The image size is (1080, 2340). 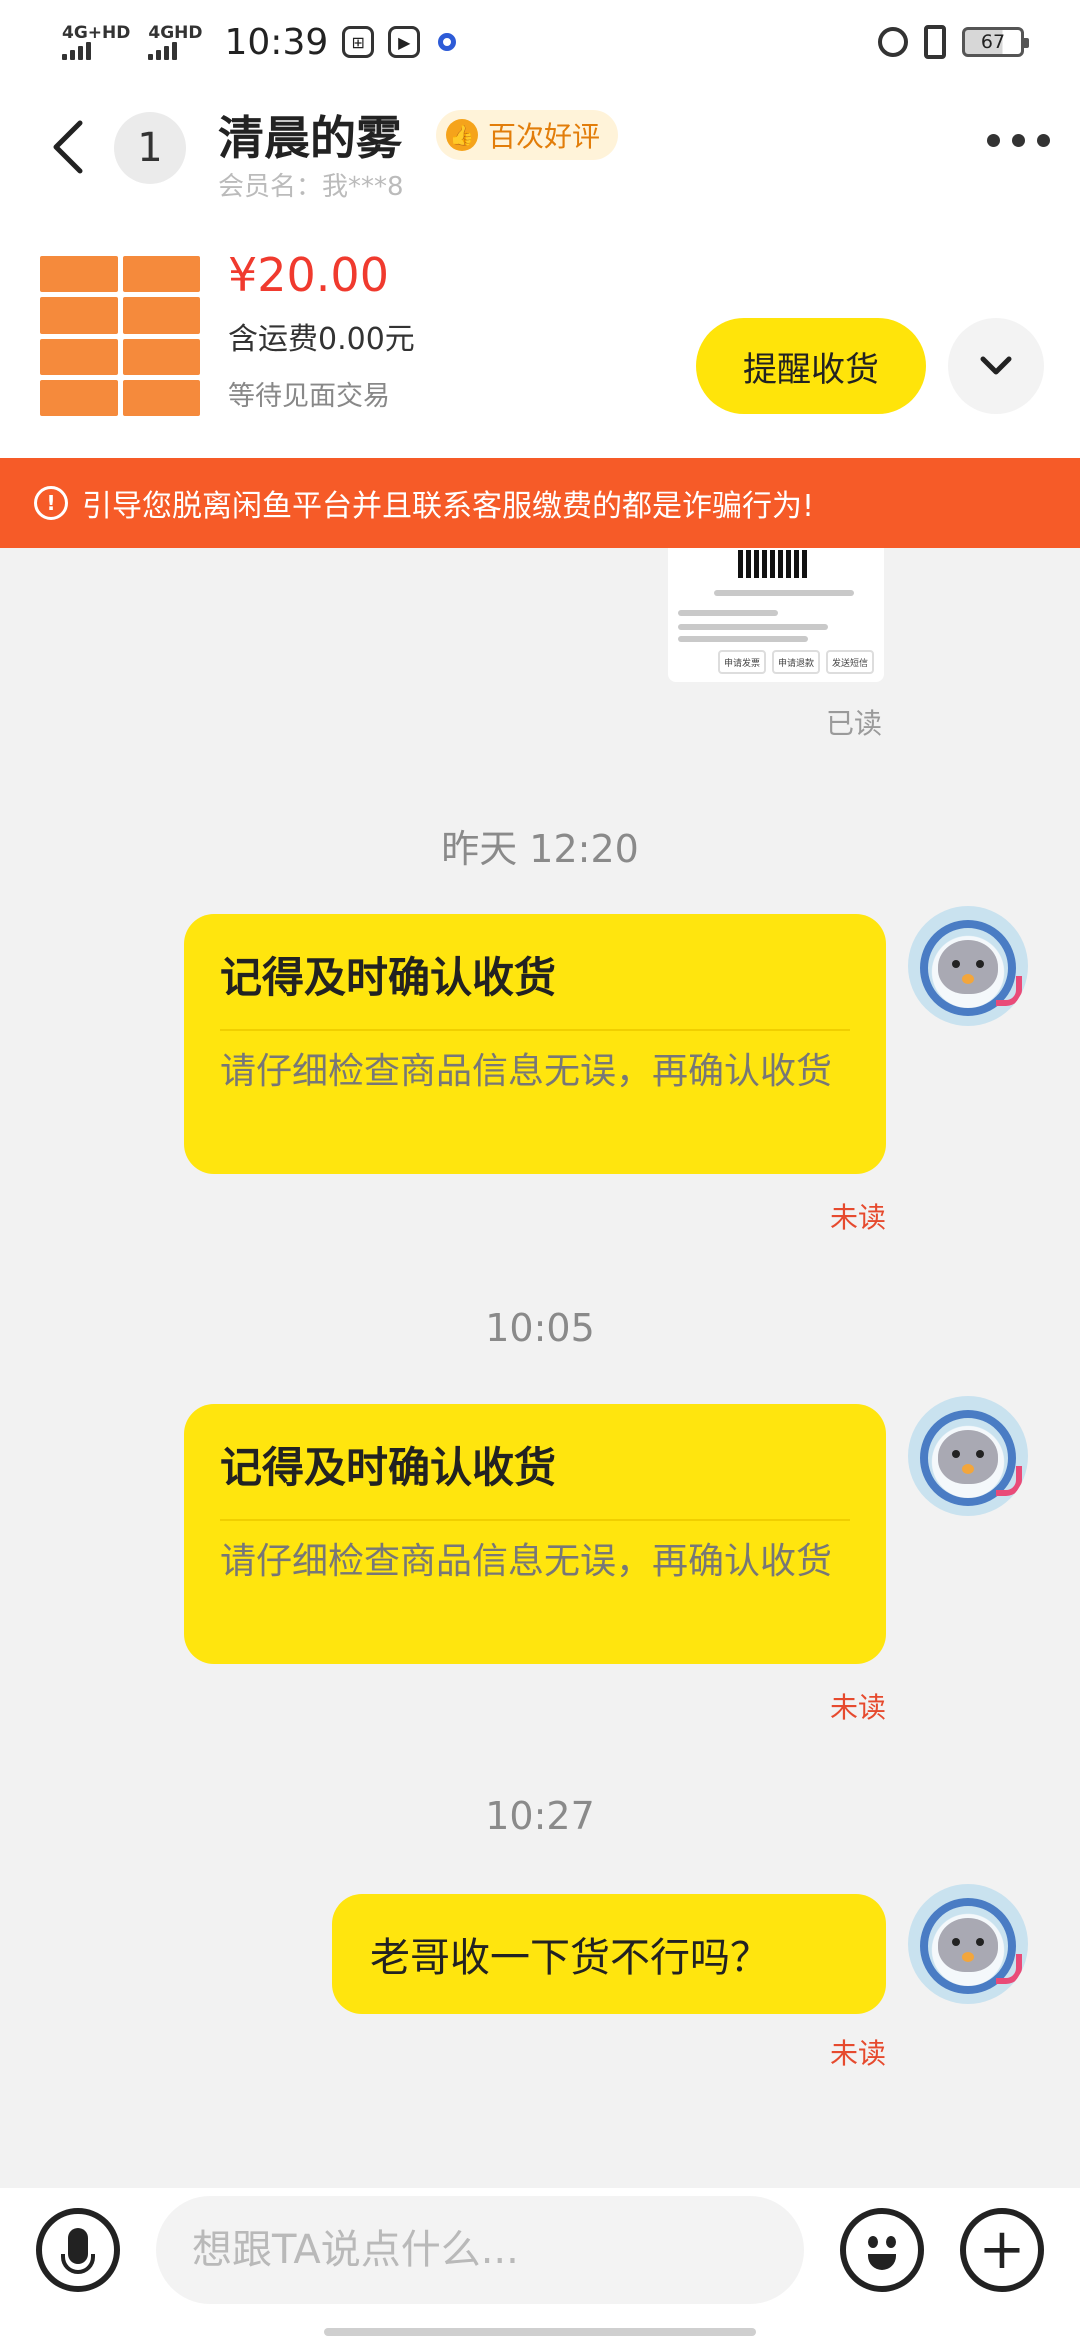 I want to click on text-message-bubble: 老哥收一下货不行吗？, so click(x=609, y=1954).